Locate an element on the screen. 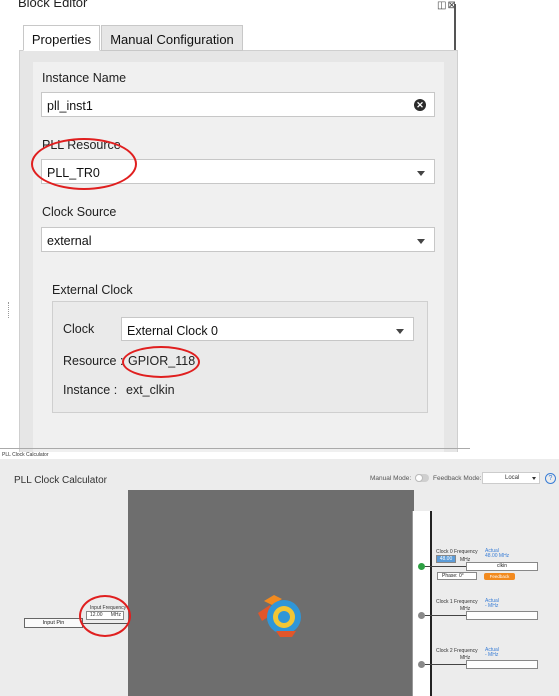  tab-manual-configuration: Manual Configuration is located at coordinates (172, 38).